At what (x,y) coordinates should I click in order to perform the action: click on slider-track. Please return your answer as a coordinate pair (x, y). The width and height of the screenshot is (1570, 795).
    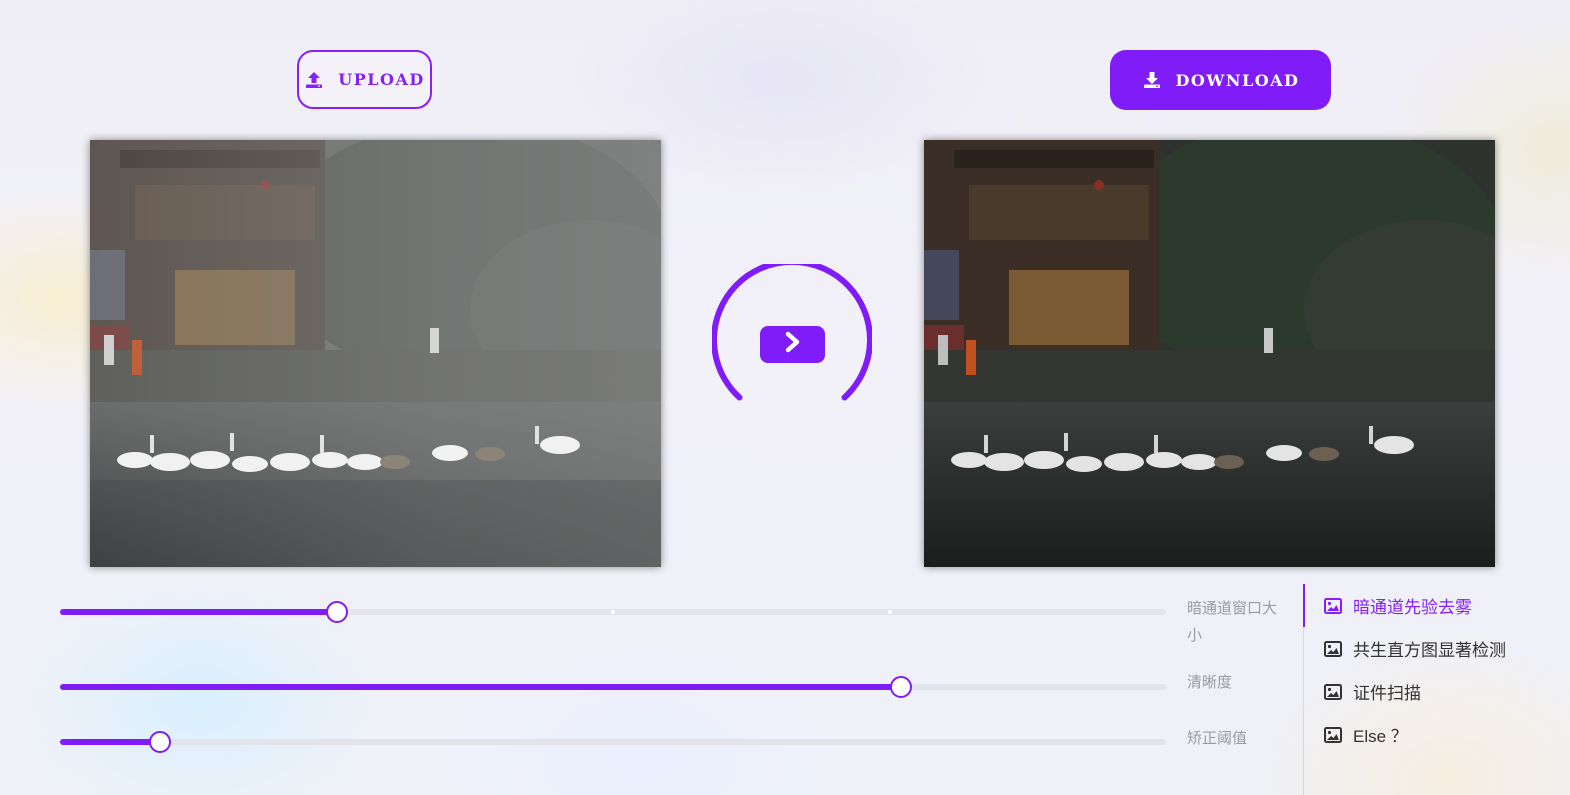
    Looking at the image, I should click on (613, 742).